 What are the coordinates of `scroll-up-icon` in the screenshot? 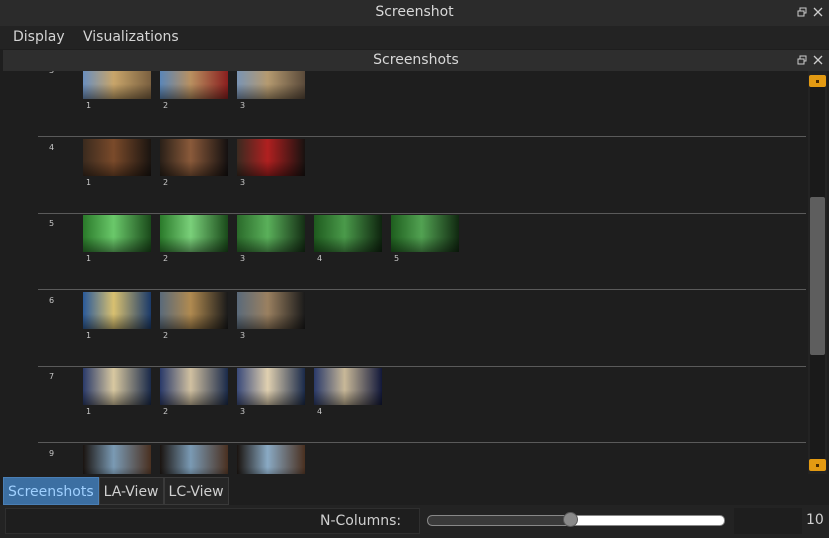 It's located at (817, 81).